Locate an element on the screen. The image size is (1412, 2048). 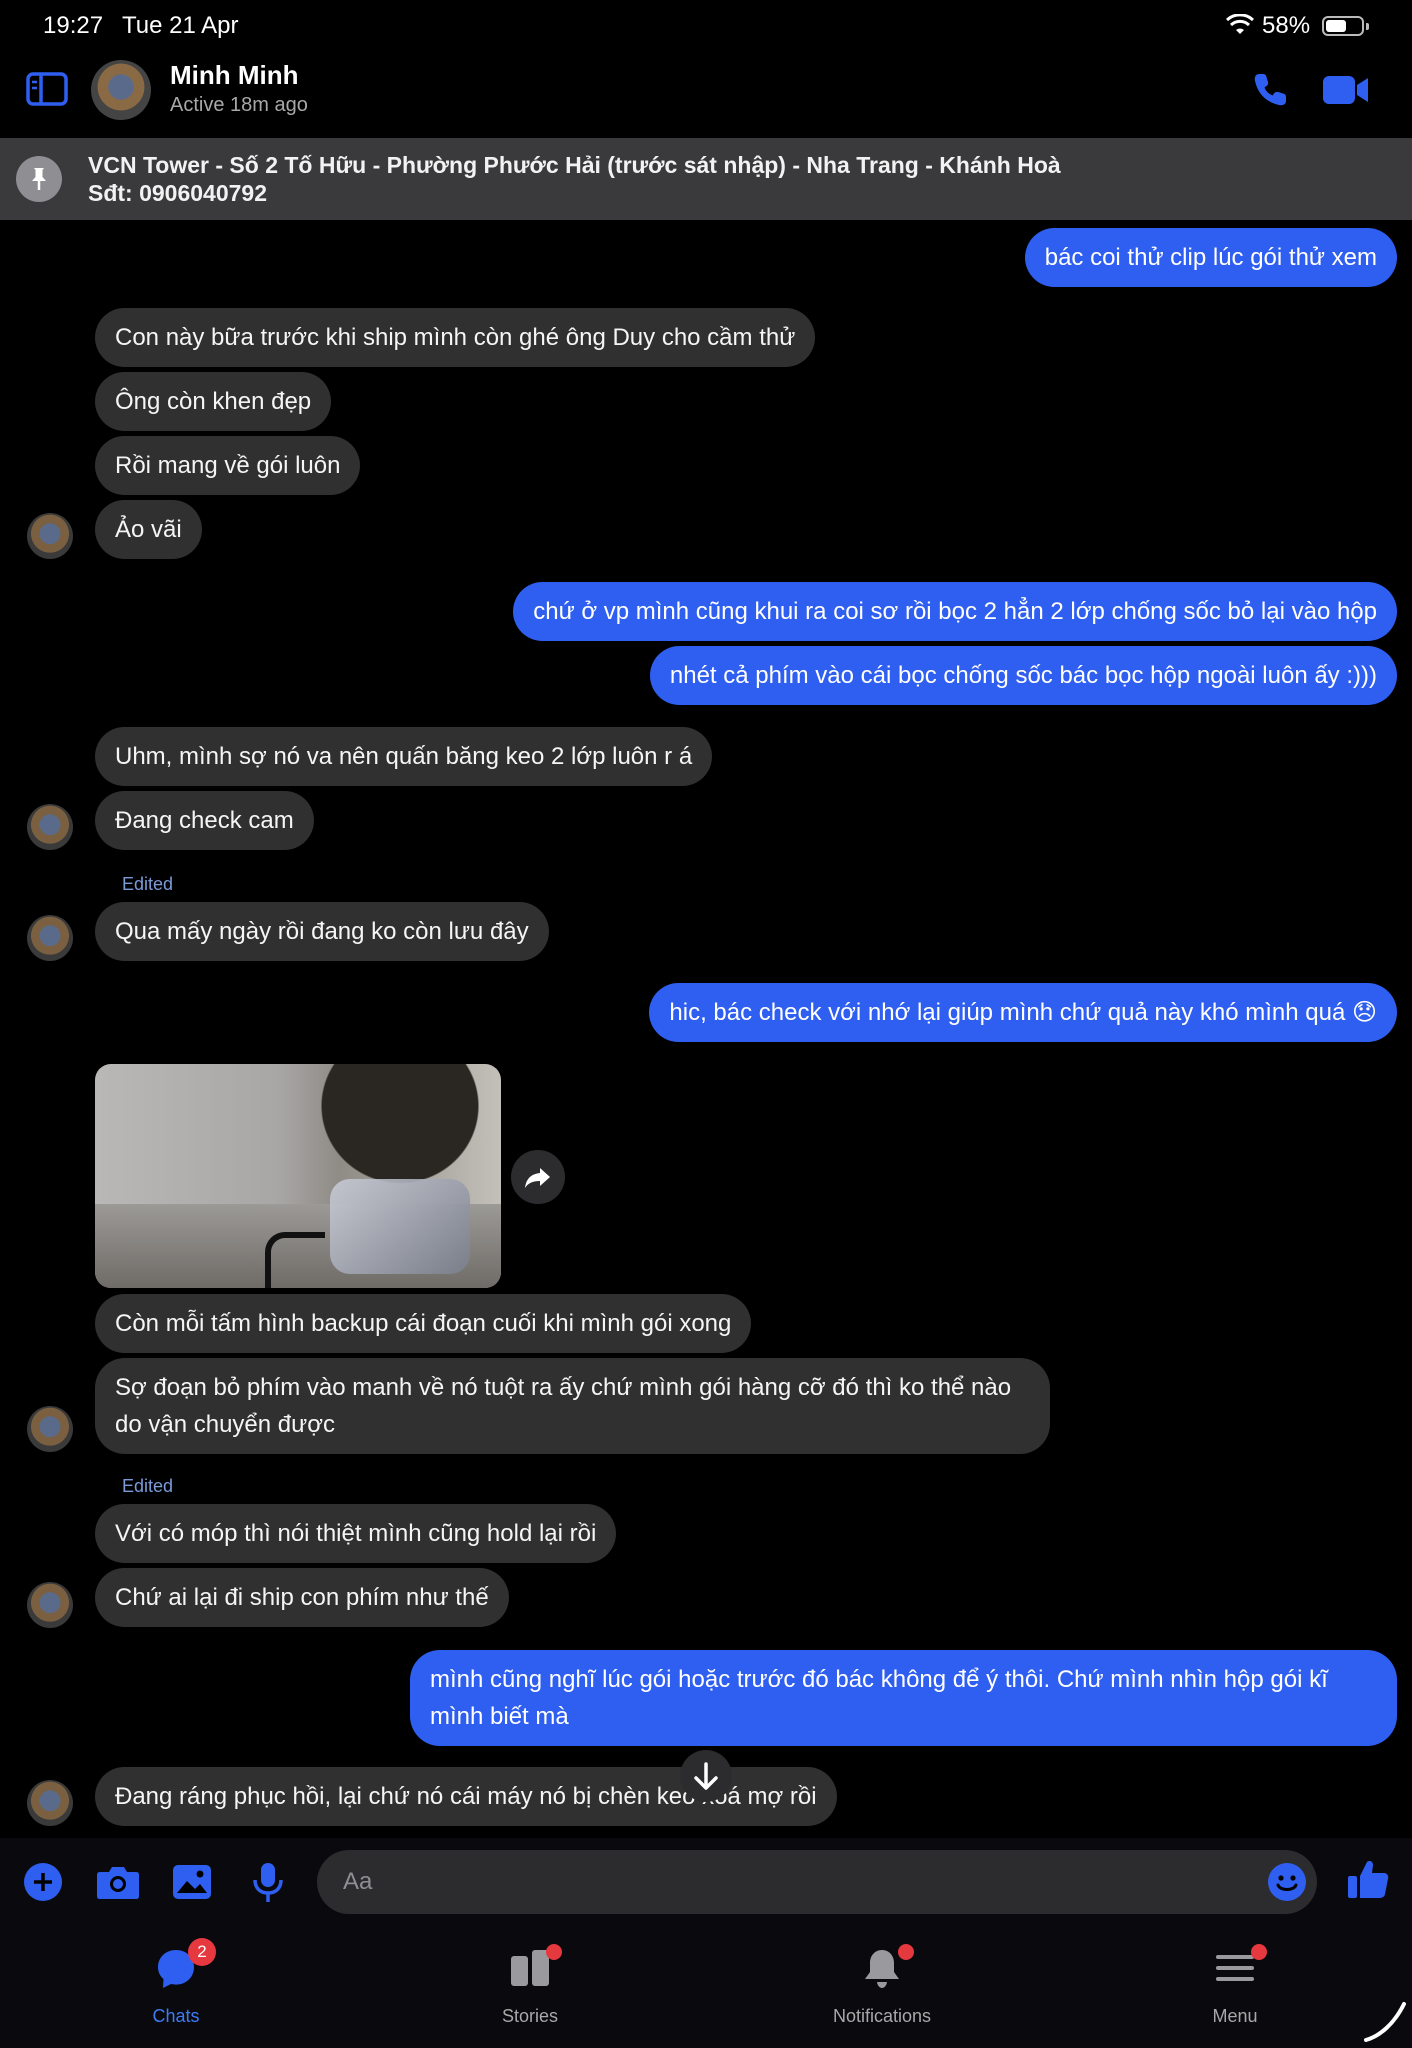
microphone-icon is located at coordinates (268, 1885).